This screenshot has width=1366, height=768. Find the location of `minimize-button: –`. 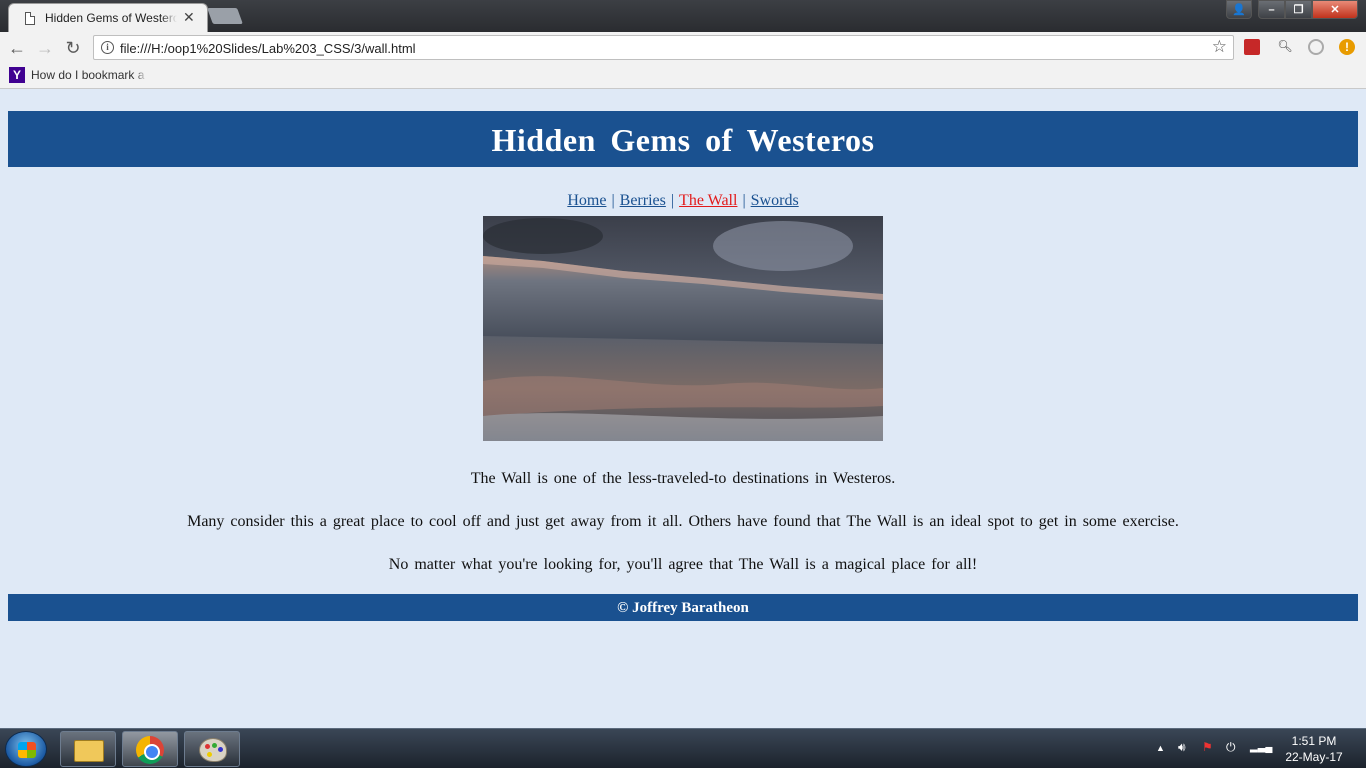

minimize-button: – is located at coordinates (1271, 9).